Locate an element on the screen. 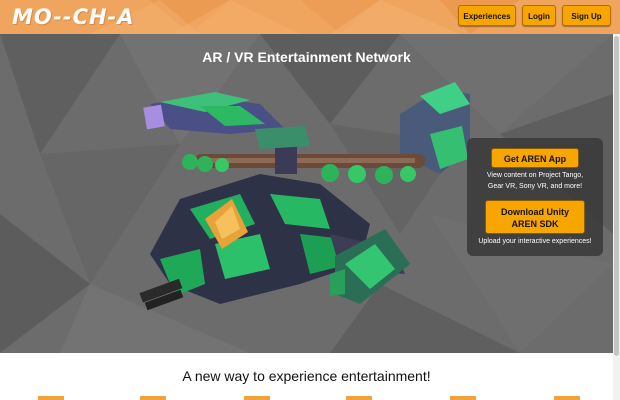  get-app-button: Get AREN App is located at coordinates (535, 158).